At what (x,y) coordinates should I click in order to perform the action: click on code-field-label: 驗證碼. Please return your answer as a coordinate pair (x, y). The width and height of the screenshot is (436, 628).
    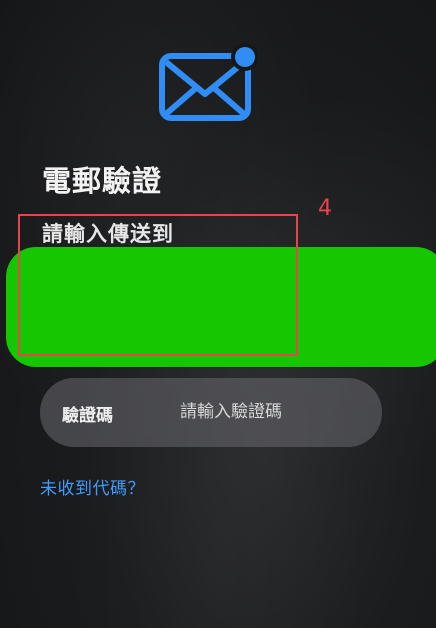
    Looking at the image, I should click on (87, 416).